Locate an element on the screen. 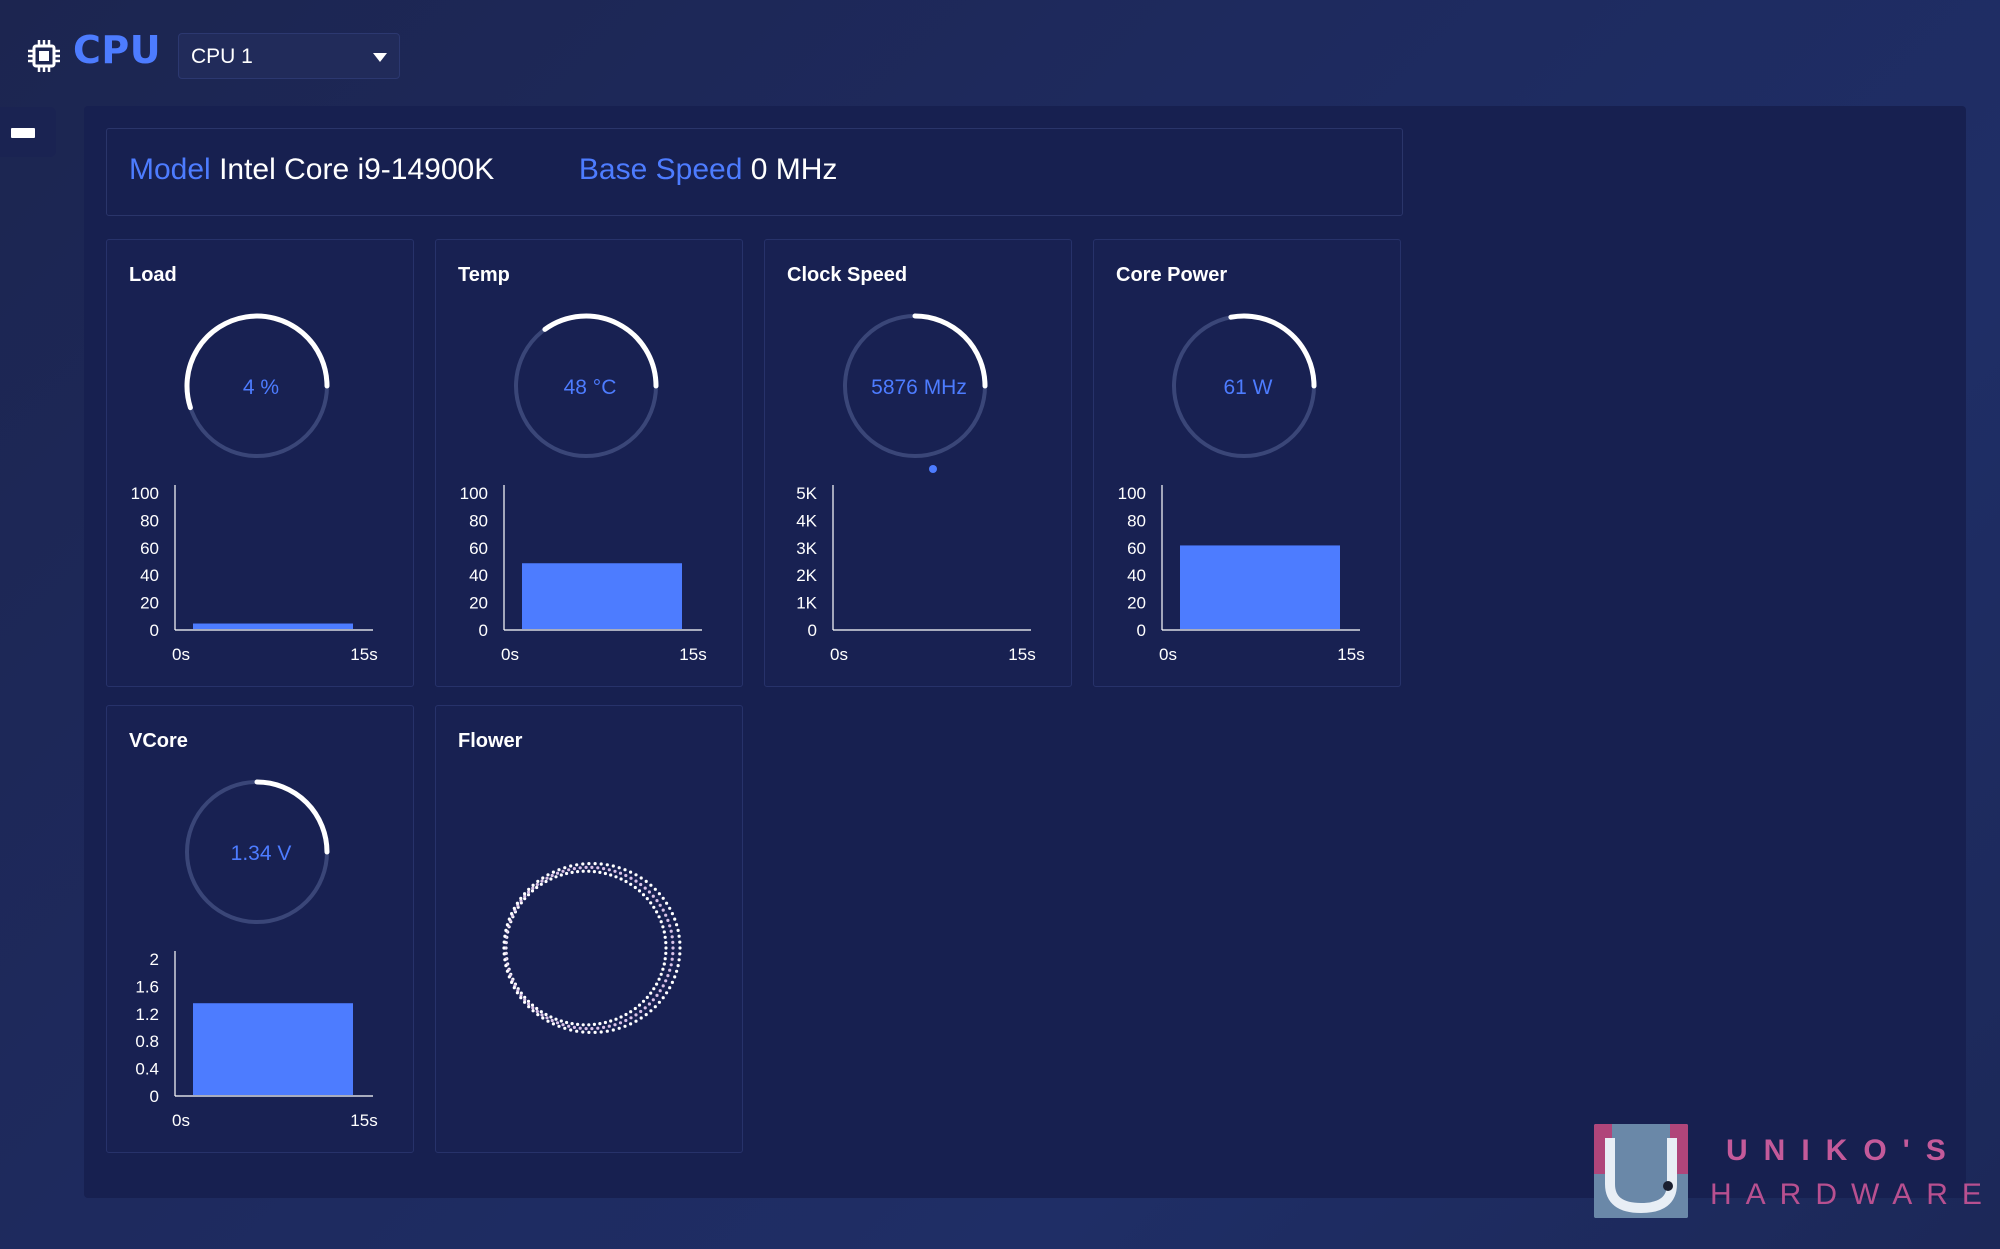  y-tick-label: 40 is located at coordinates (478, 575).